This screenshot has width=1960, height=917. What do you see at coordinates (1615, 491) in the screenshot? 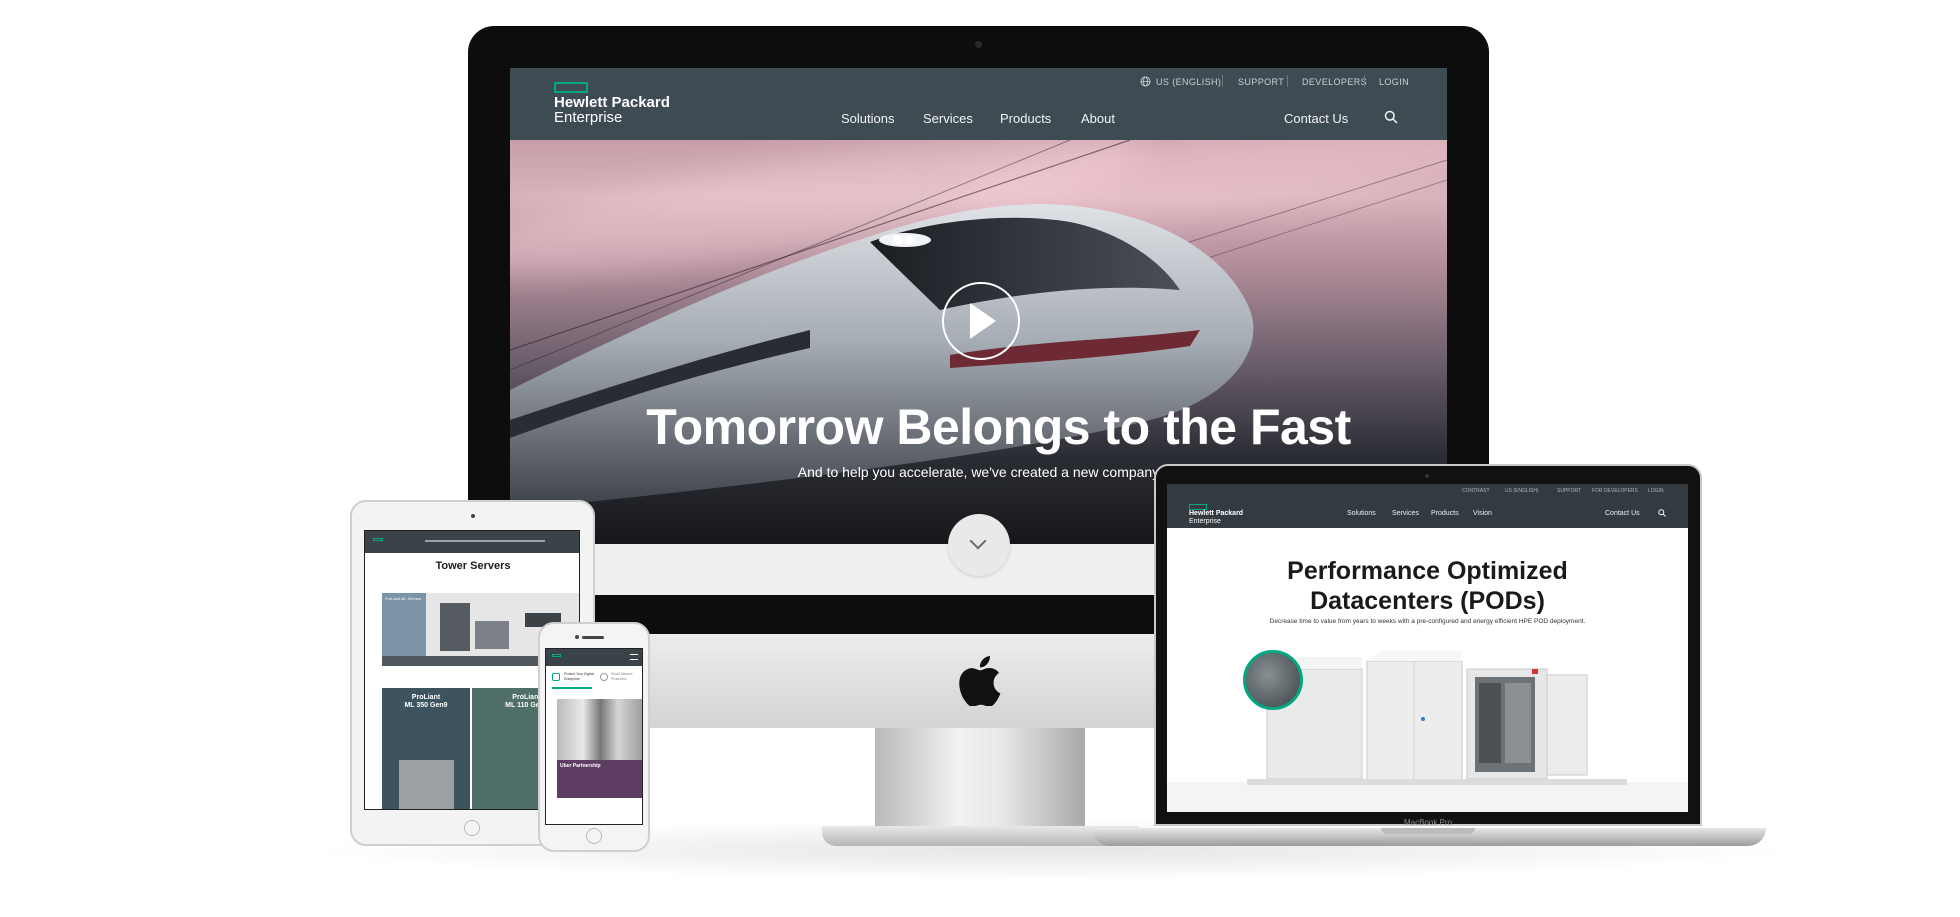
I see `developers-link: FOR DEVELOPERS` at bounding box center [1615, 491].